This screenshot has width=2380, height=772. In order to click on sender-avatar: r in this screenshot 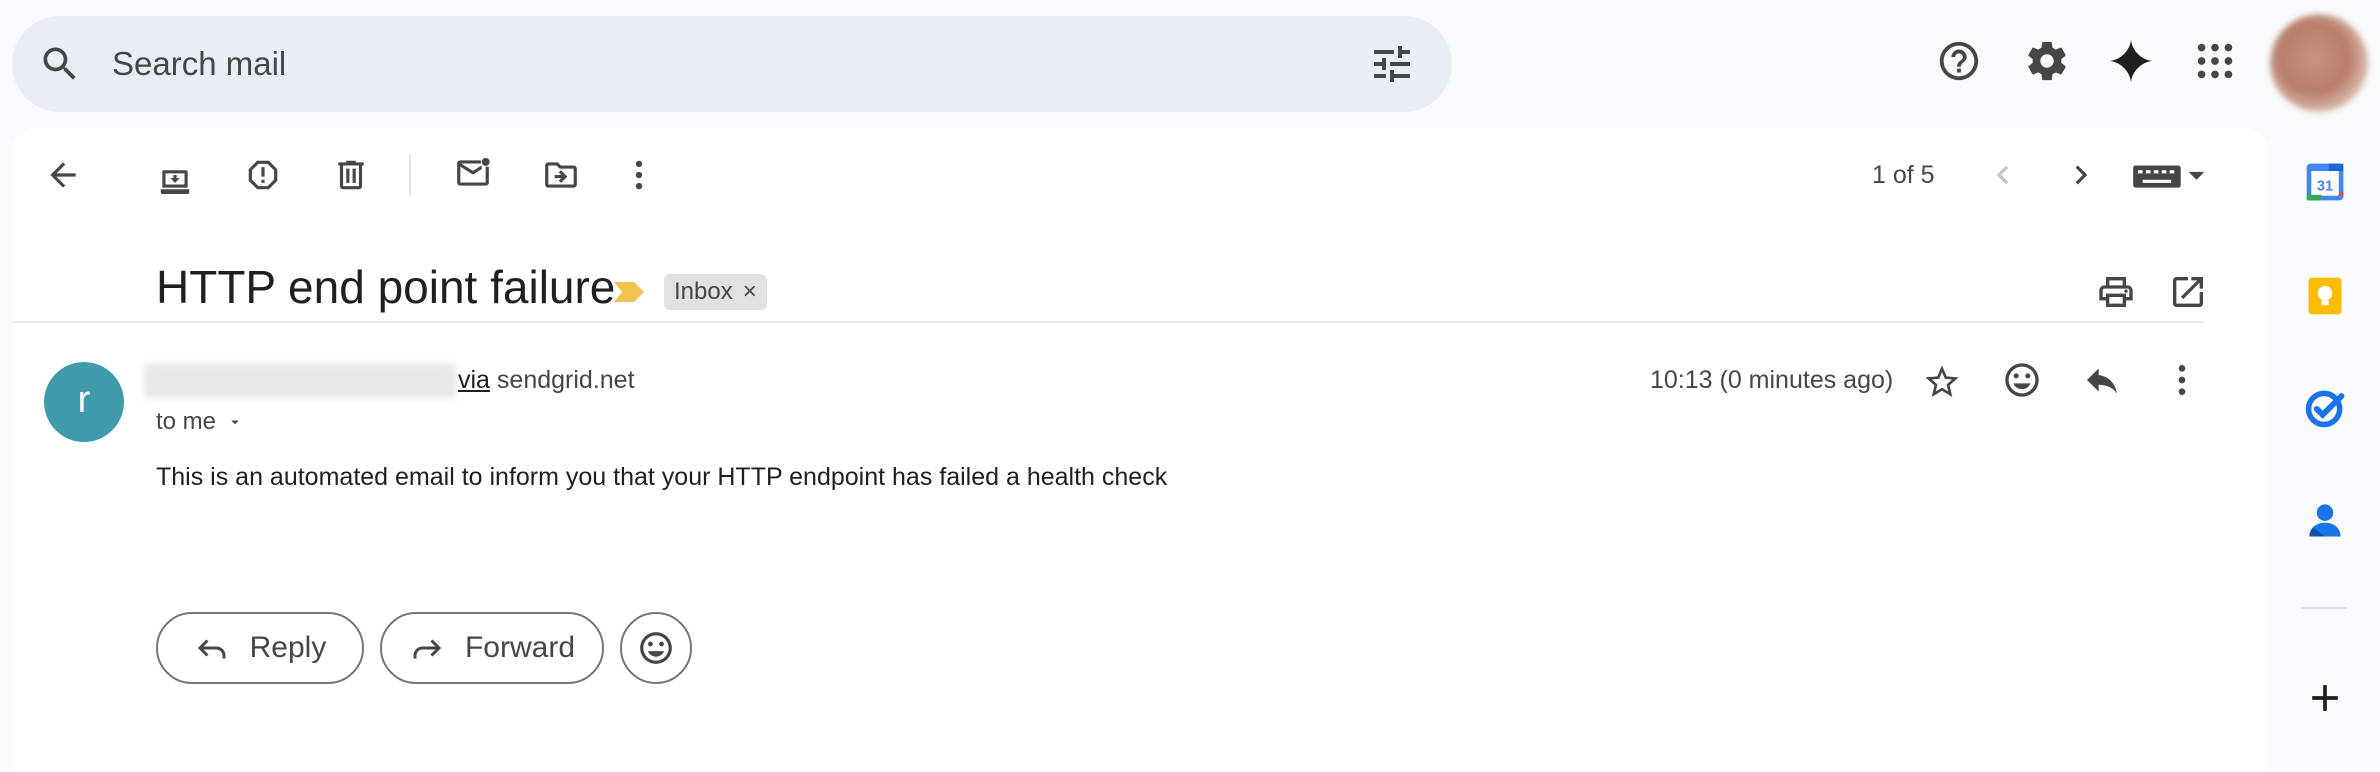, I will do `click(84, 402)`.